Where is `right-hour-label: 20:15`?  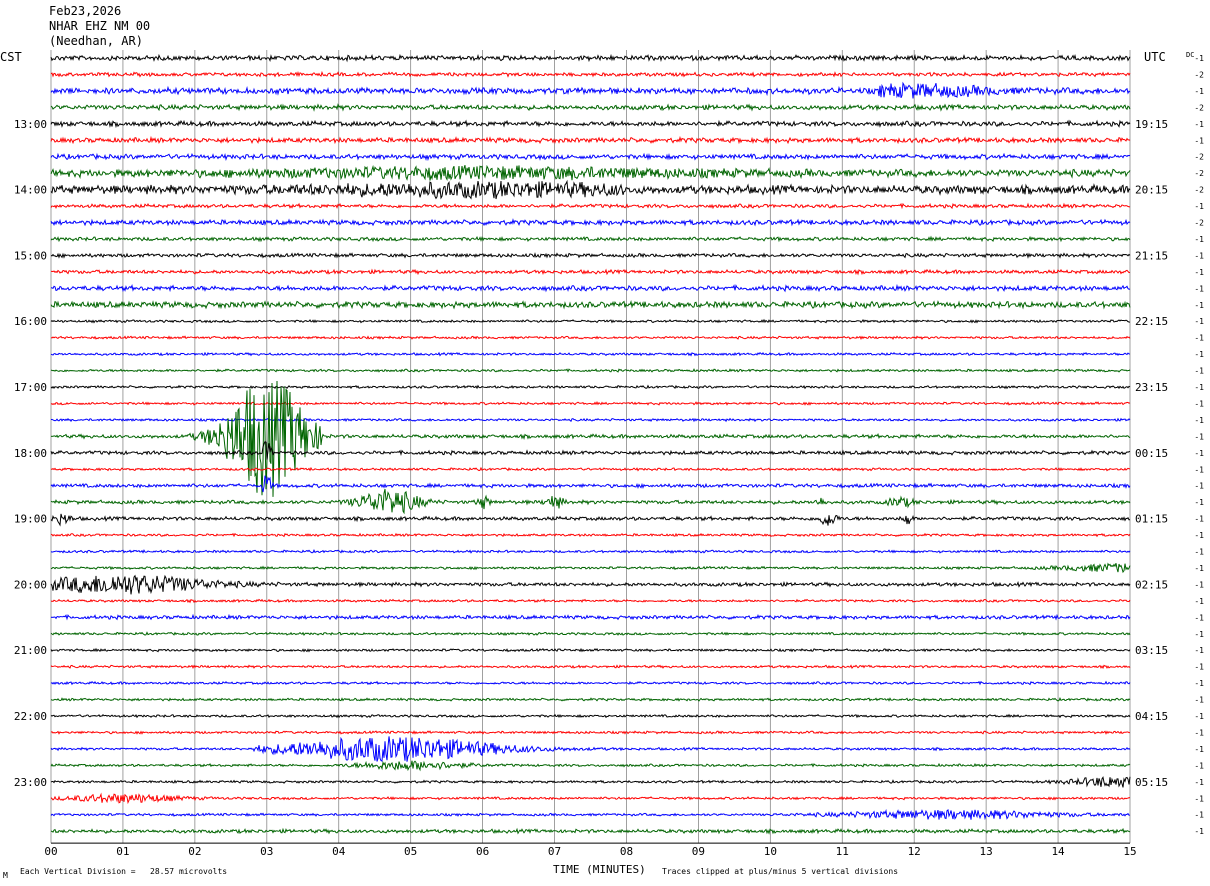
right-hour-label: 20:15 is located at coordinates (1151, 190).